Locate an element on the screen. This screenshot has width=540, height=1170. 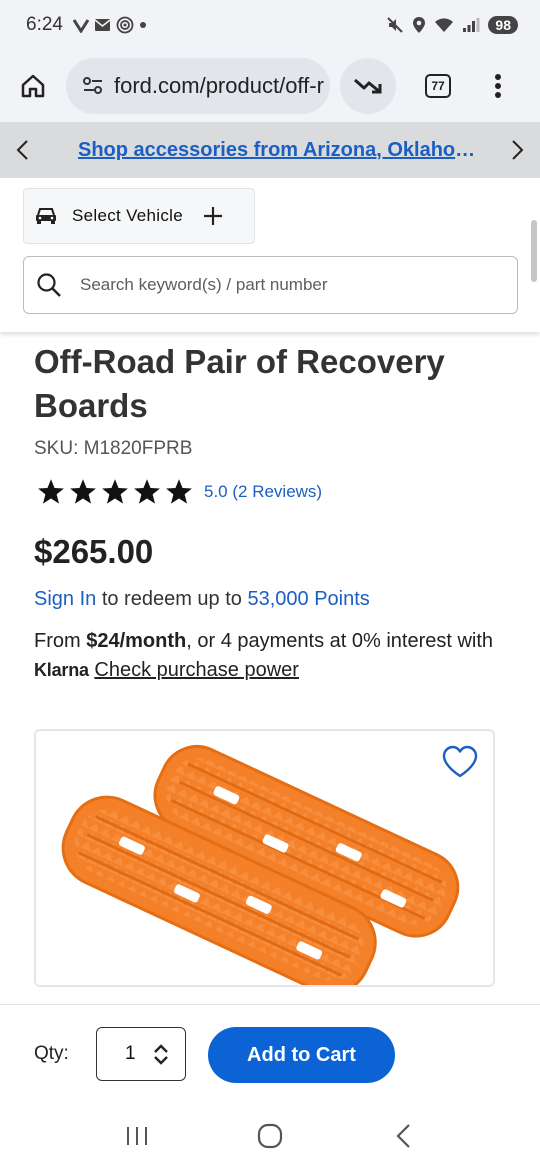
star-rating is located at coordinates (115, 492).